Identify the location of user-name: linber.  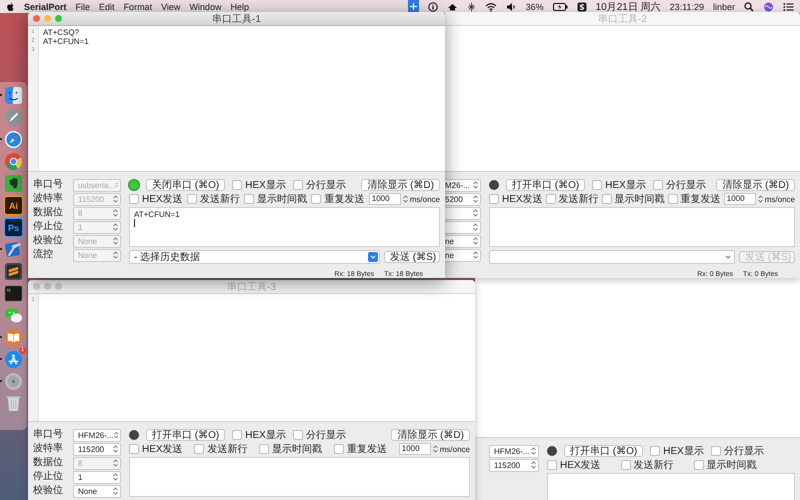
(723, 7).